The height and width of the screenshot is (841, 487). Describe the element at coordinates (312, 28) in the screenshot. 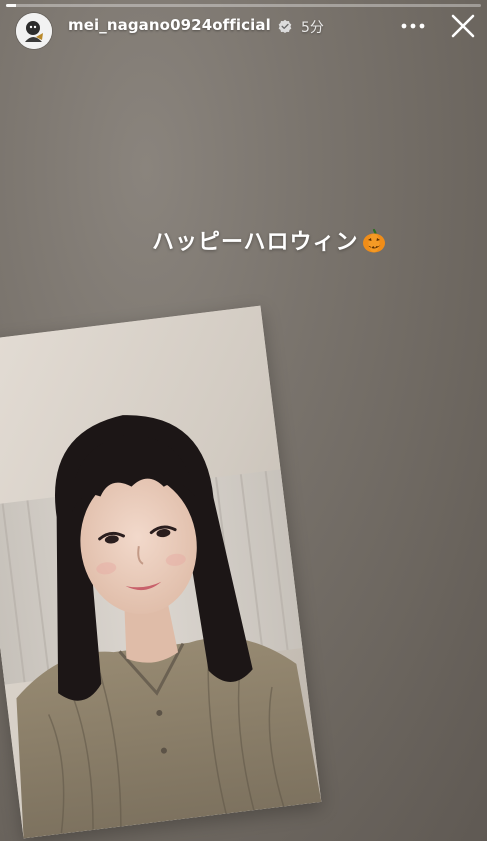

I see `post-timestamp: 5分` at that location.